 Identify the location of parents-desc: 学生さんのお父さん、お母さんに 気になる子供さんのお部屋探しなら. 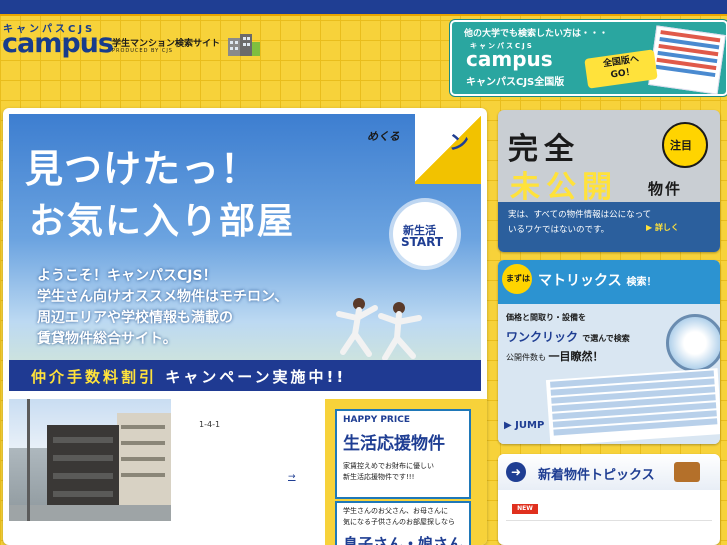
(399, 517).